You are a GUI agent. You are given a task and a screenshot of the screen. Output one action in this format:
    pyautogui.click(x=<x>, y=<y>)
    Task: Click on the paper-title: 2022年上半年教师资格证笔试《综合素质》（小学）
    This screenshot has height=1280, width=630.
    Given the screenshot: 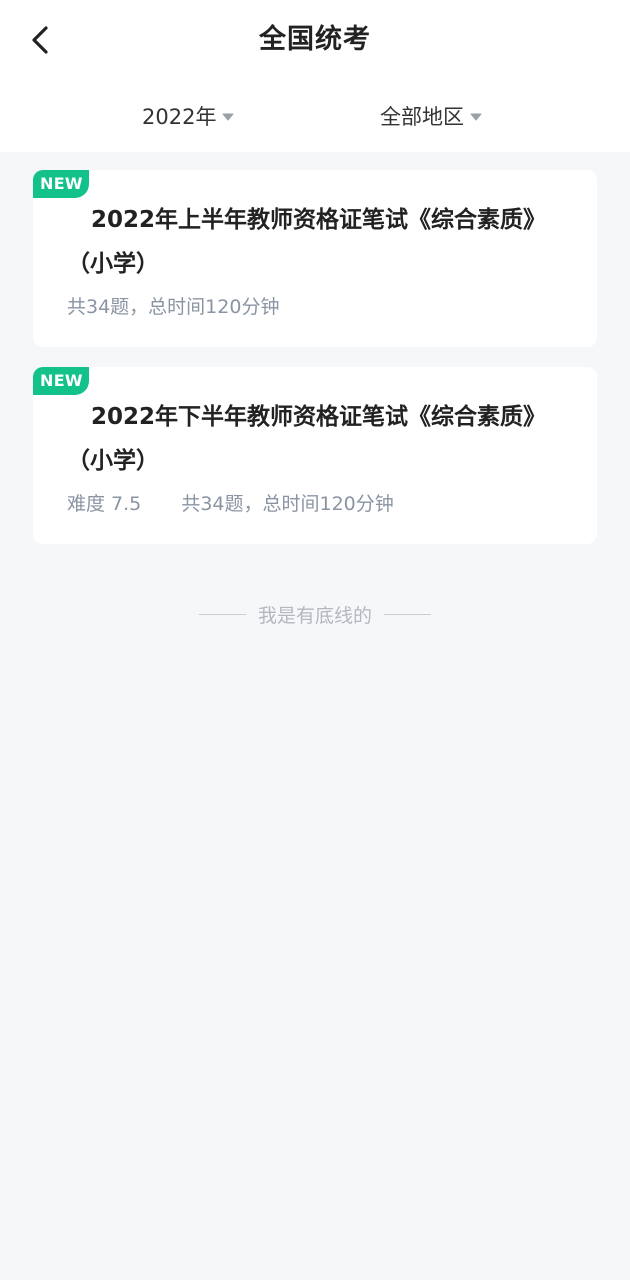 What is the action you would take?
    pyautogui.click(x=307, y=242)
    